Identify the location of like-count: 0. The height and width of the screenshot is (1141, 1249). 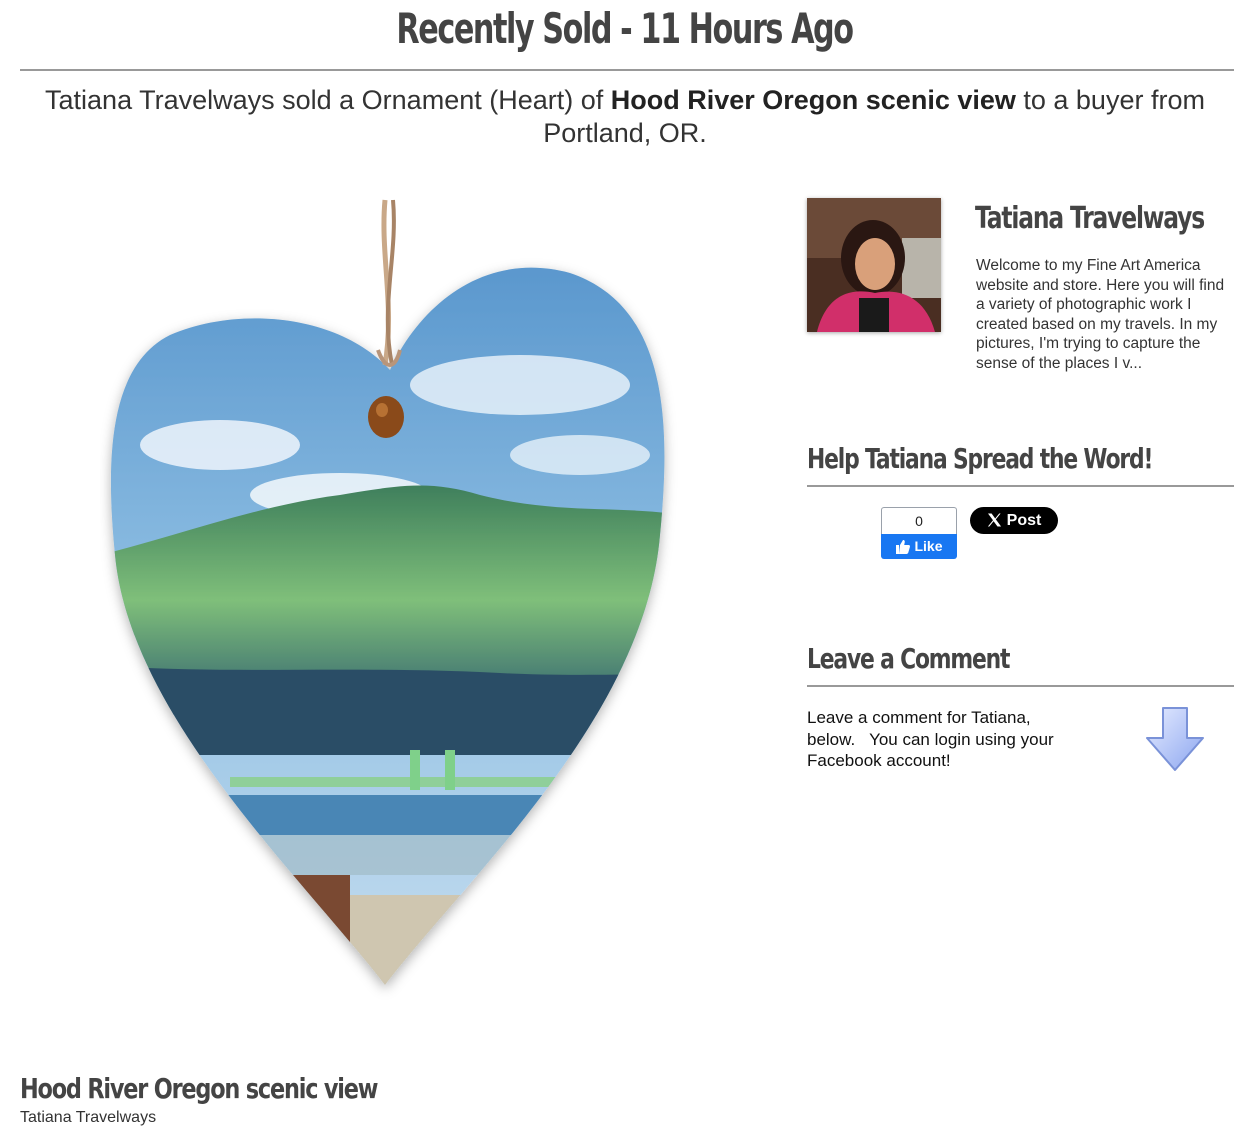
(919, 520).